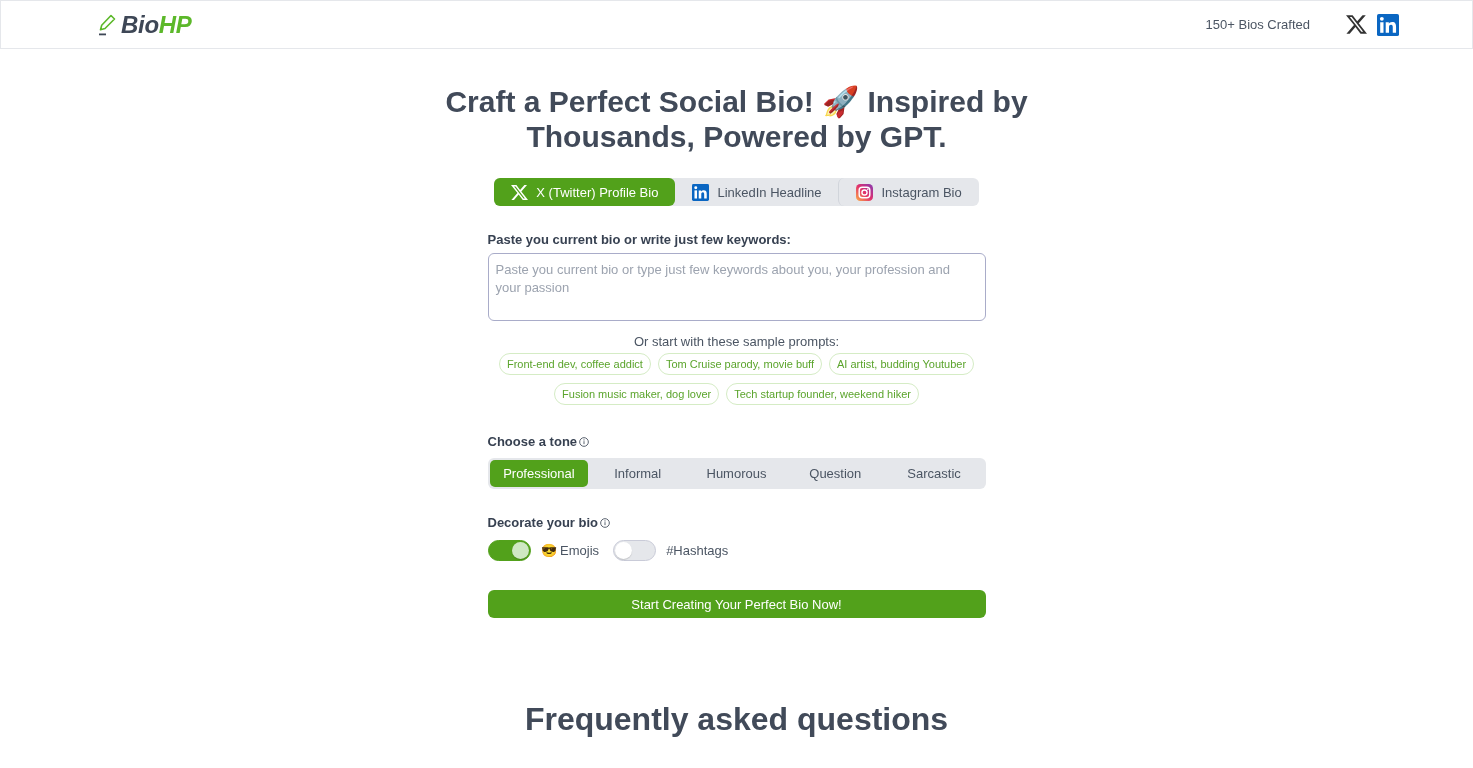 This screenshot has width=1473, height=768. I want to click on tone-option: Informal, so click(638, 473).